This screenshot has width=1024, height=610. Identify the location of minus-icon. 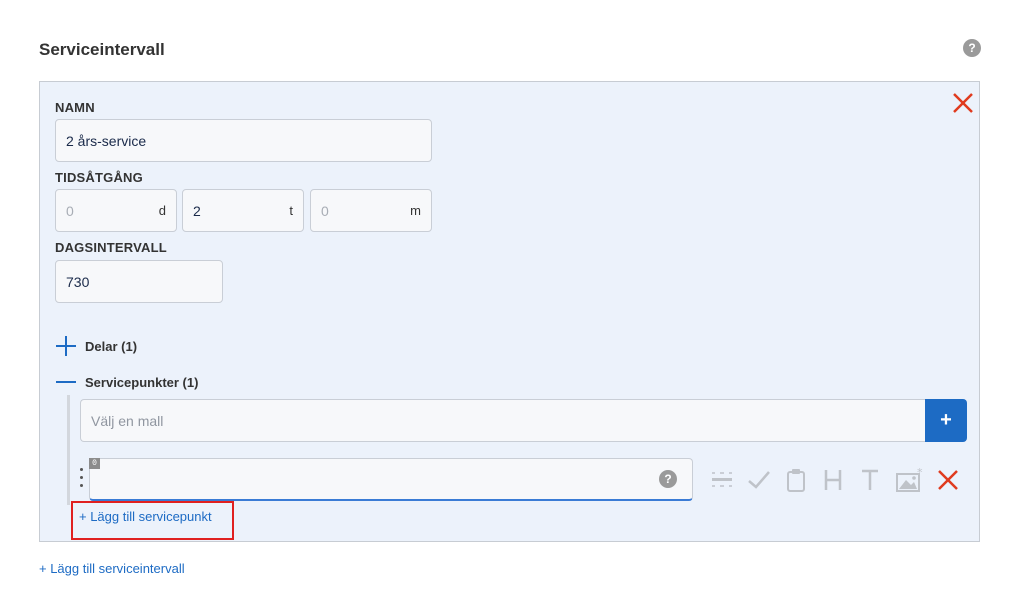
(66, 382).